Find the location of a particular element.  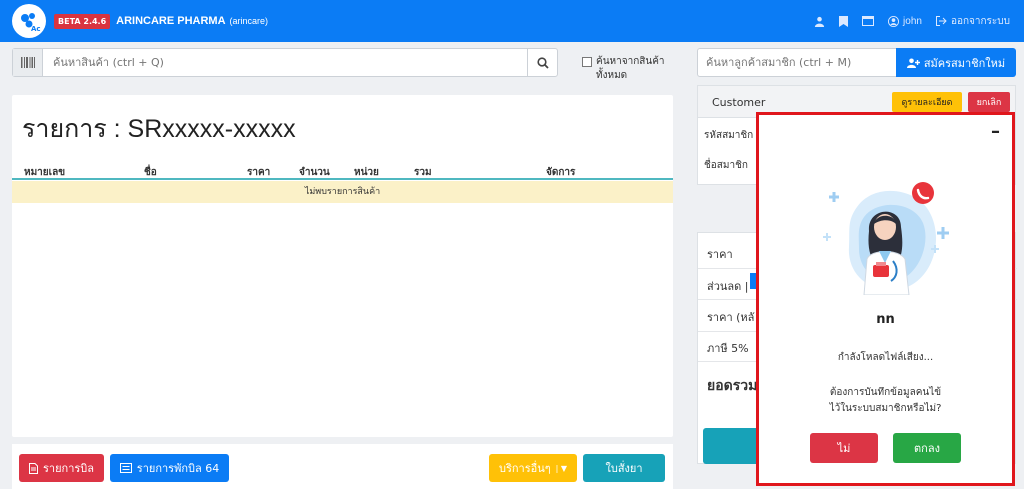

discount-label: ส่วนลด | is located at coordinates (728, 286).